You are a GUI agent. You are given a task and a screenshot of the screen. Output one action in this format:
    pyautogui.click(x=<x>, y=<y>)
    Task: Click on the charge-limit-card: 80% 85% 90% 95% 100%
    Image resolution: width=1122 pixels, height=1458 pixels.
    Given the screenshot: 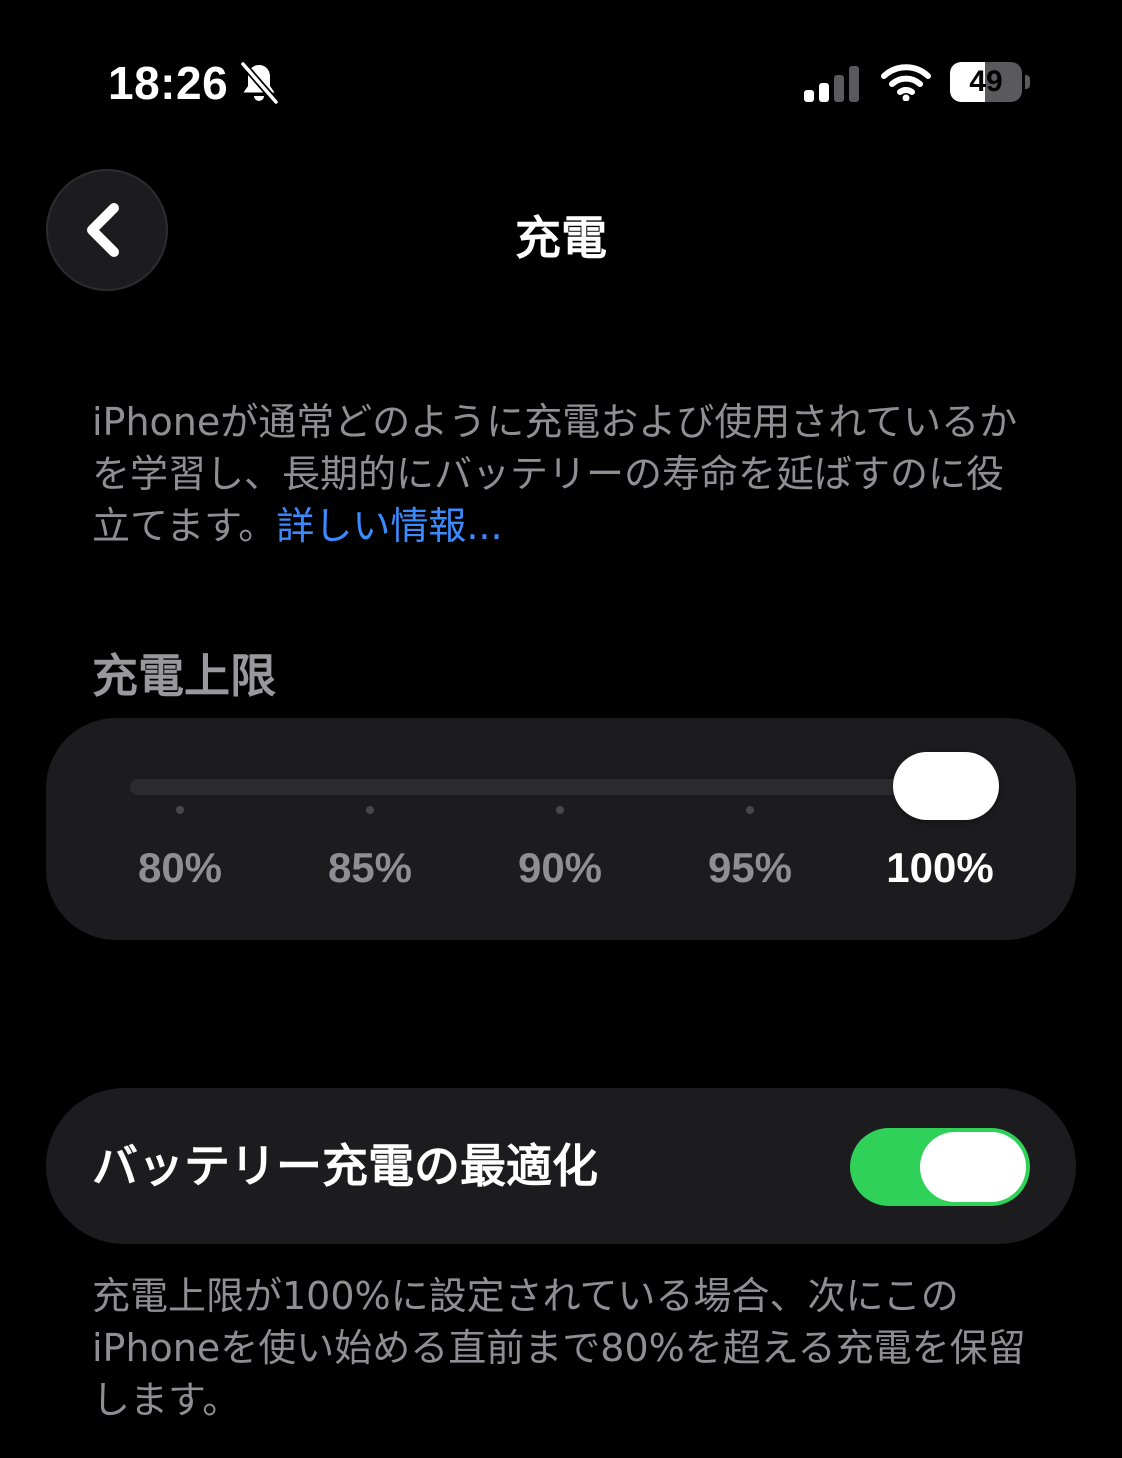 What is the action you would take?
    pyautogui.click(x=561, y=829)
    